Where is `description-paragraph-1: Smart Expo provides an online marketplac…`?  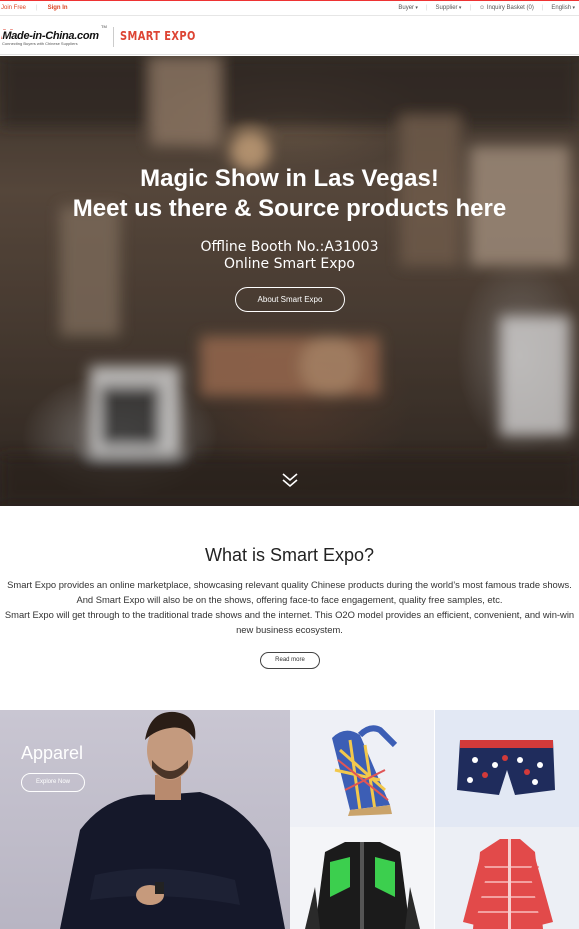 description-paragraph-1: Smart Expo provides an online marketplac… is located at coordinates (289, 592).